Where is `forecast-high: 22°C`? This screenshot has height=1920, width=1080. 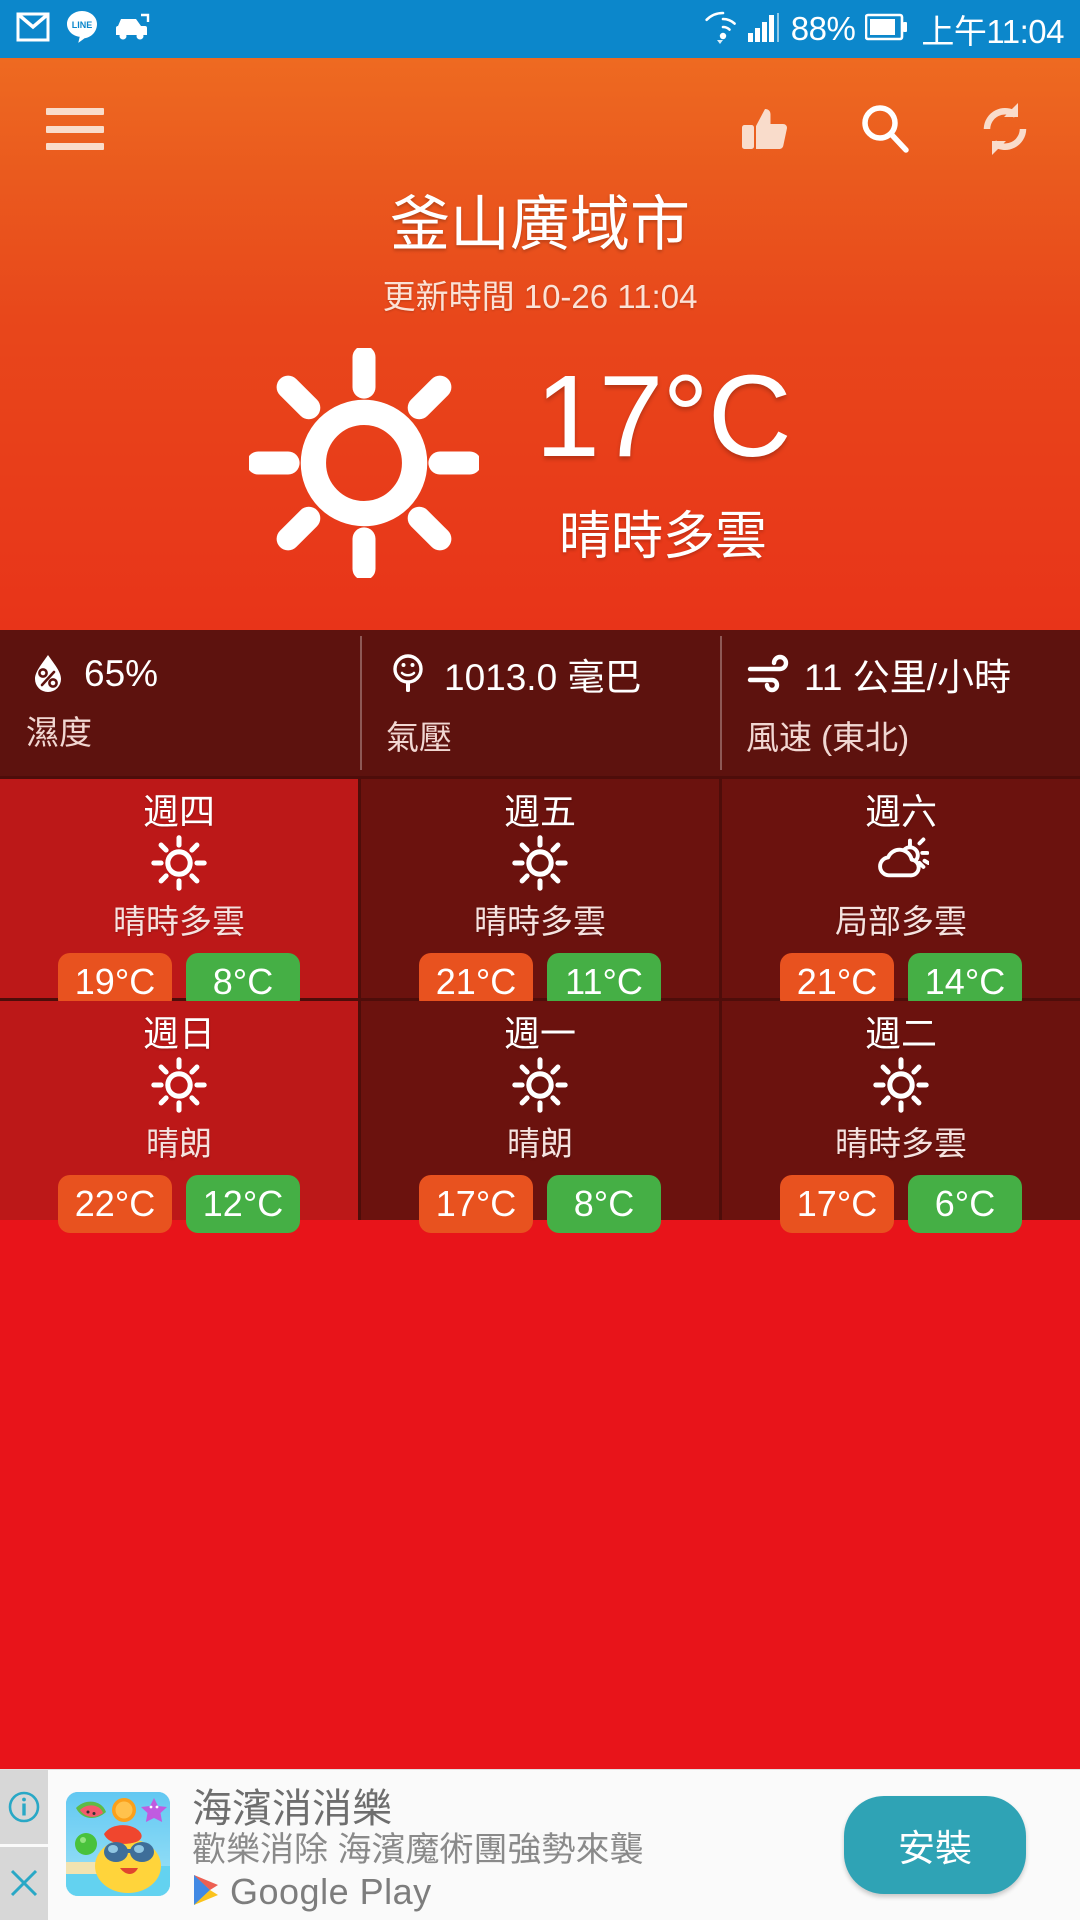
forecast-high: 22°C is located at coordinates (115, 1203).